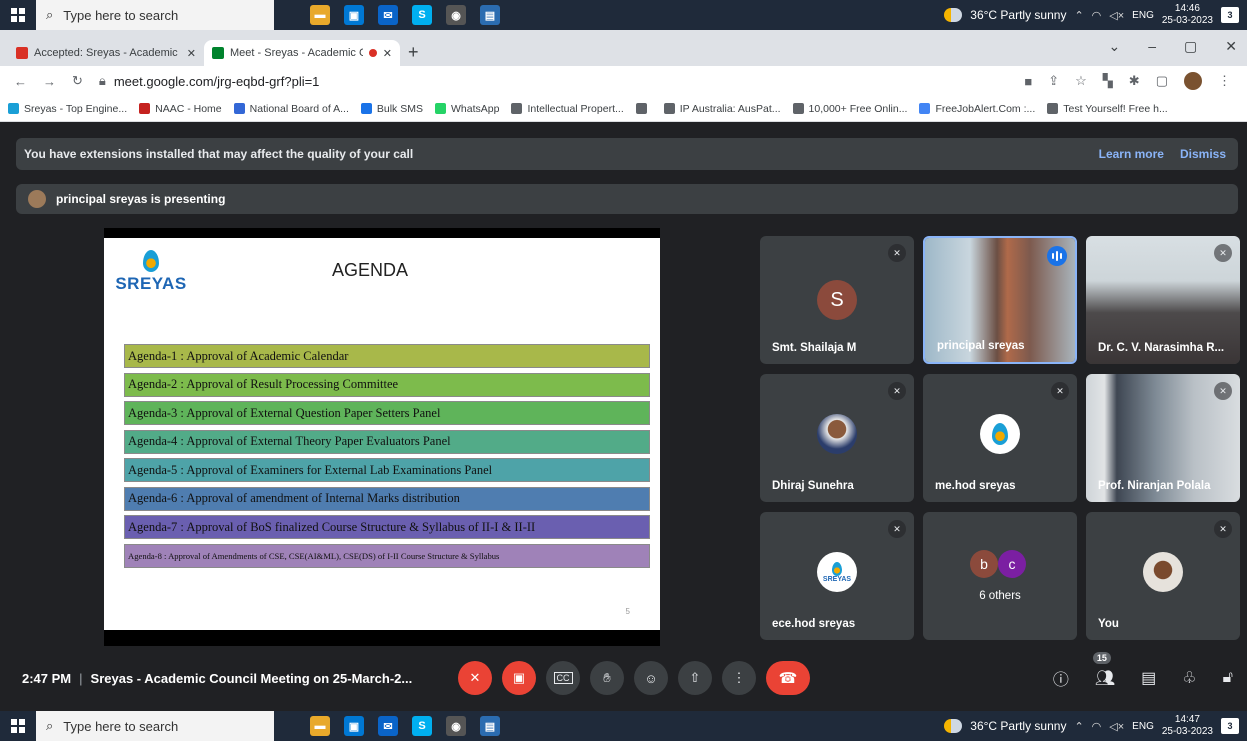 The height and width of the screenshot is (741, 1247). Describe the element at coordinates (1193, 81) in the screenshot. I see `profile-avatar` at that location.